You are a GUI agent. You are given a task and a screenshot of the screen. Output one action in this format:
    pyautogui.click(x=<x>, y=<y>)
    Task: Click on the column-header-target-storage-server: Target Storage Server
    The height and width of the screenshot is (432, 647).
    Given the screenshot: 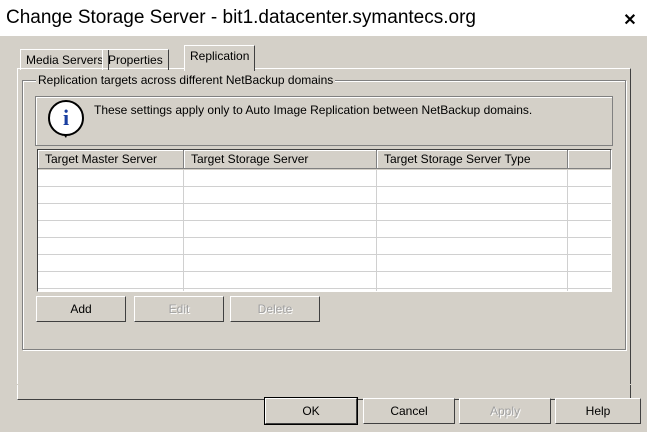 What is the action you would take?
    pyautogui.click(x=280, y=159)
    